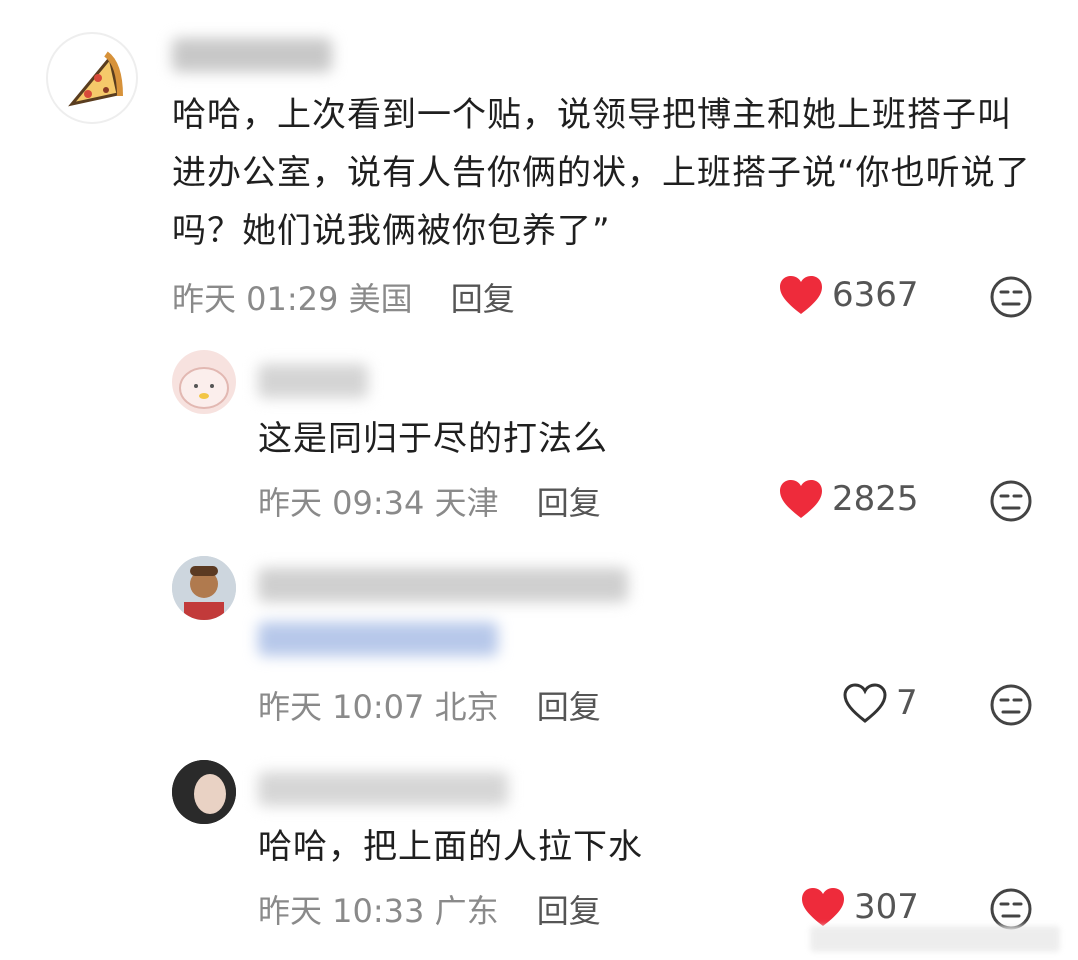 Image resolution: width=1078 pixels, height=960 pixels. I want to click on like-count: 7, so click(907, 703).